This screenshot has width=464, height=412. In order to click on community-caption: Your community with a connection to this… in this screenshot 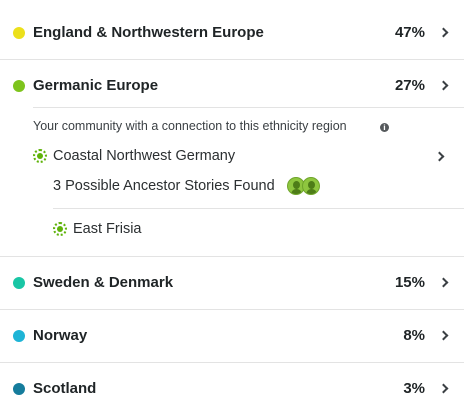, I will do `click(190, 126)`.